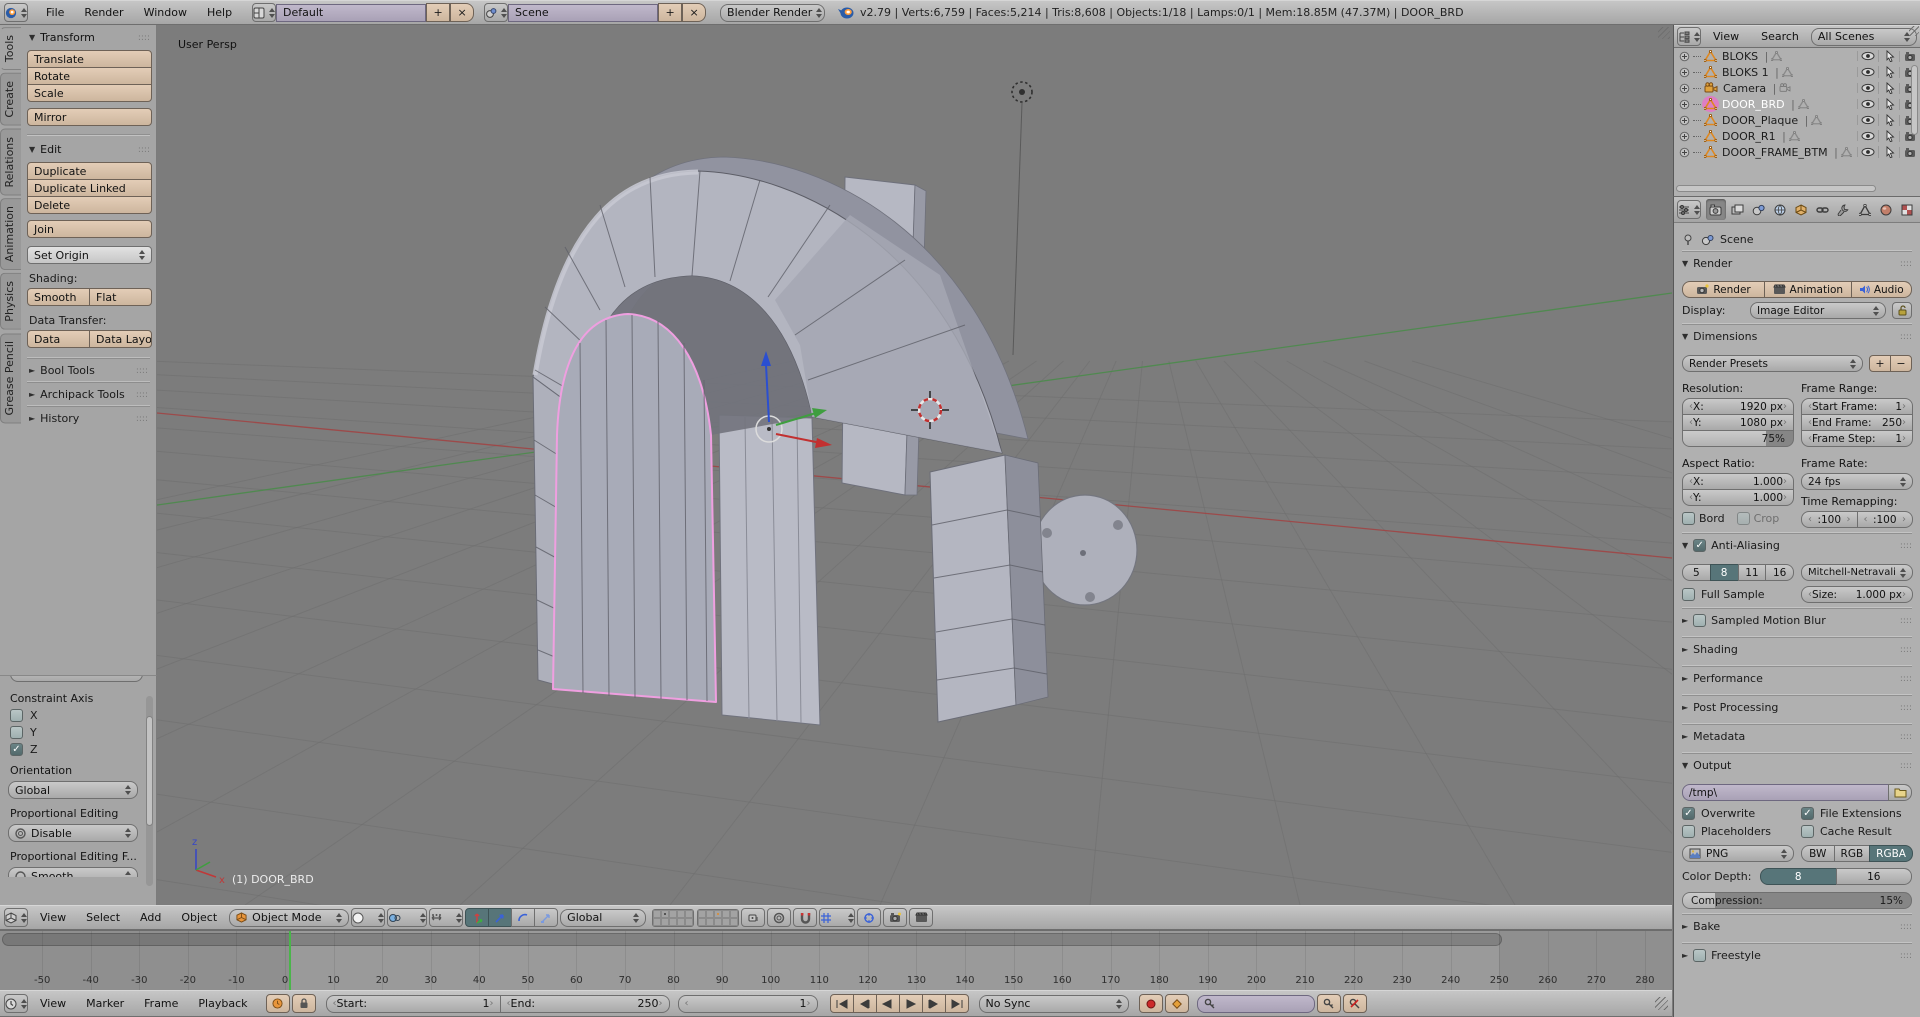  I want to click on keying-mode-button, so click(1176, 1003).